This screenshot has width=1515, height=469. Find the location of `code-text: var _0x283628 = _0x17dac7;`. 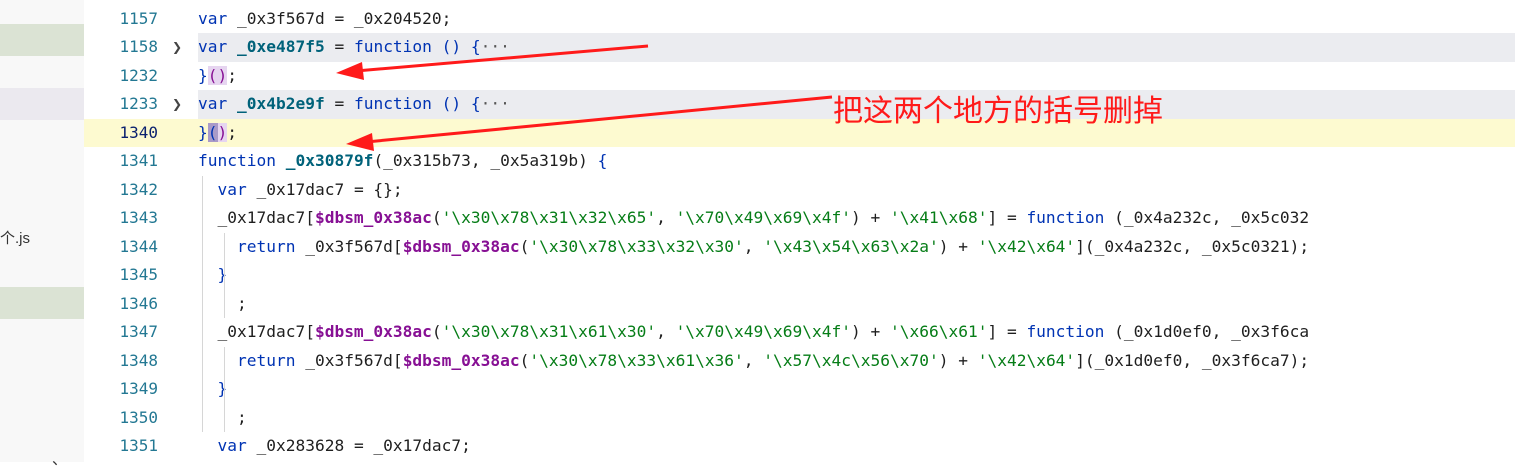

code-text: var _0x283628 = _0x17dac7; is located at coordinates (334, 446).